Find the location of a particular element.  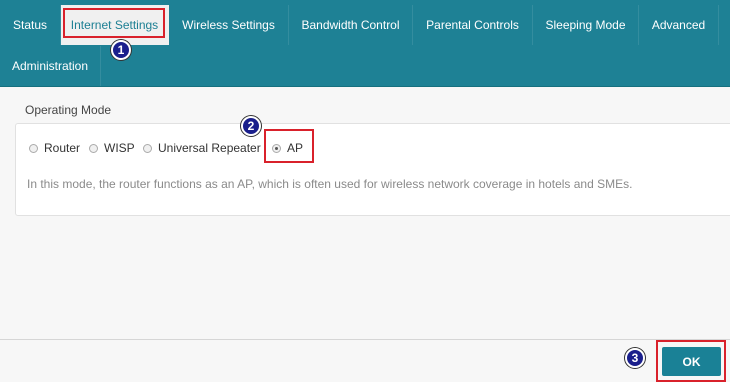

tab-parental-controls: Parental Controls is located at coordinates (473, 25).